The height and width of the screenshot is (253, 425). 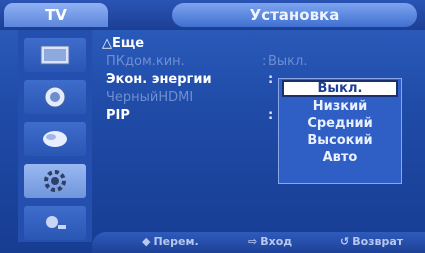 I want to click on energy-saving-item: Экон. энергии, so click(x=159, y=79).